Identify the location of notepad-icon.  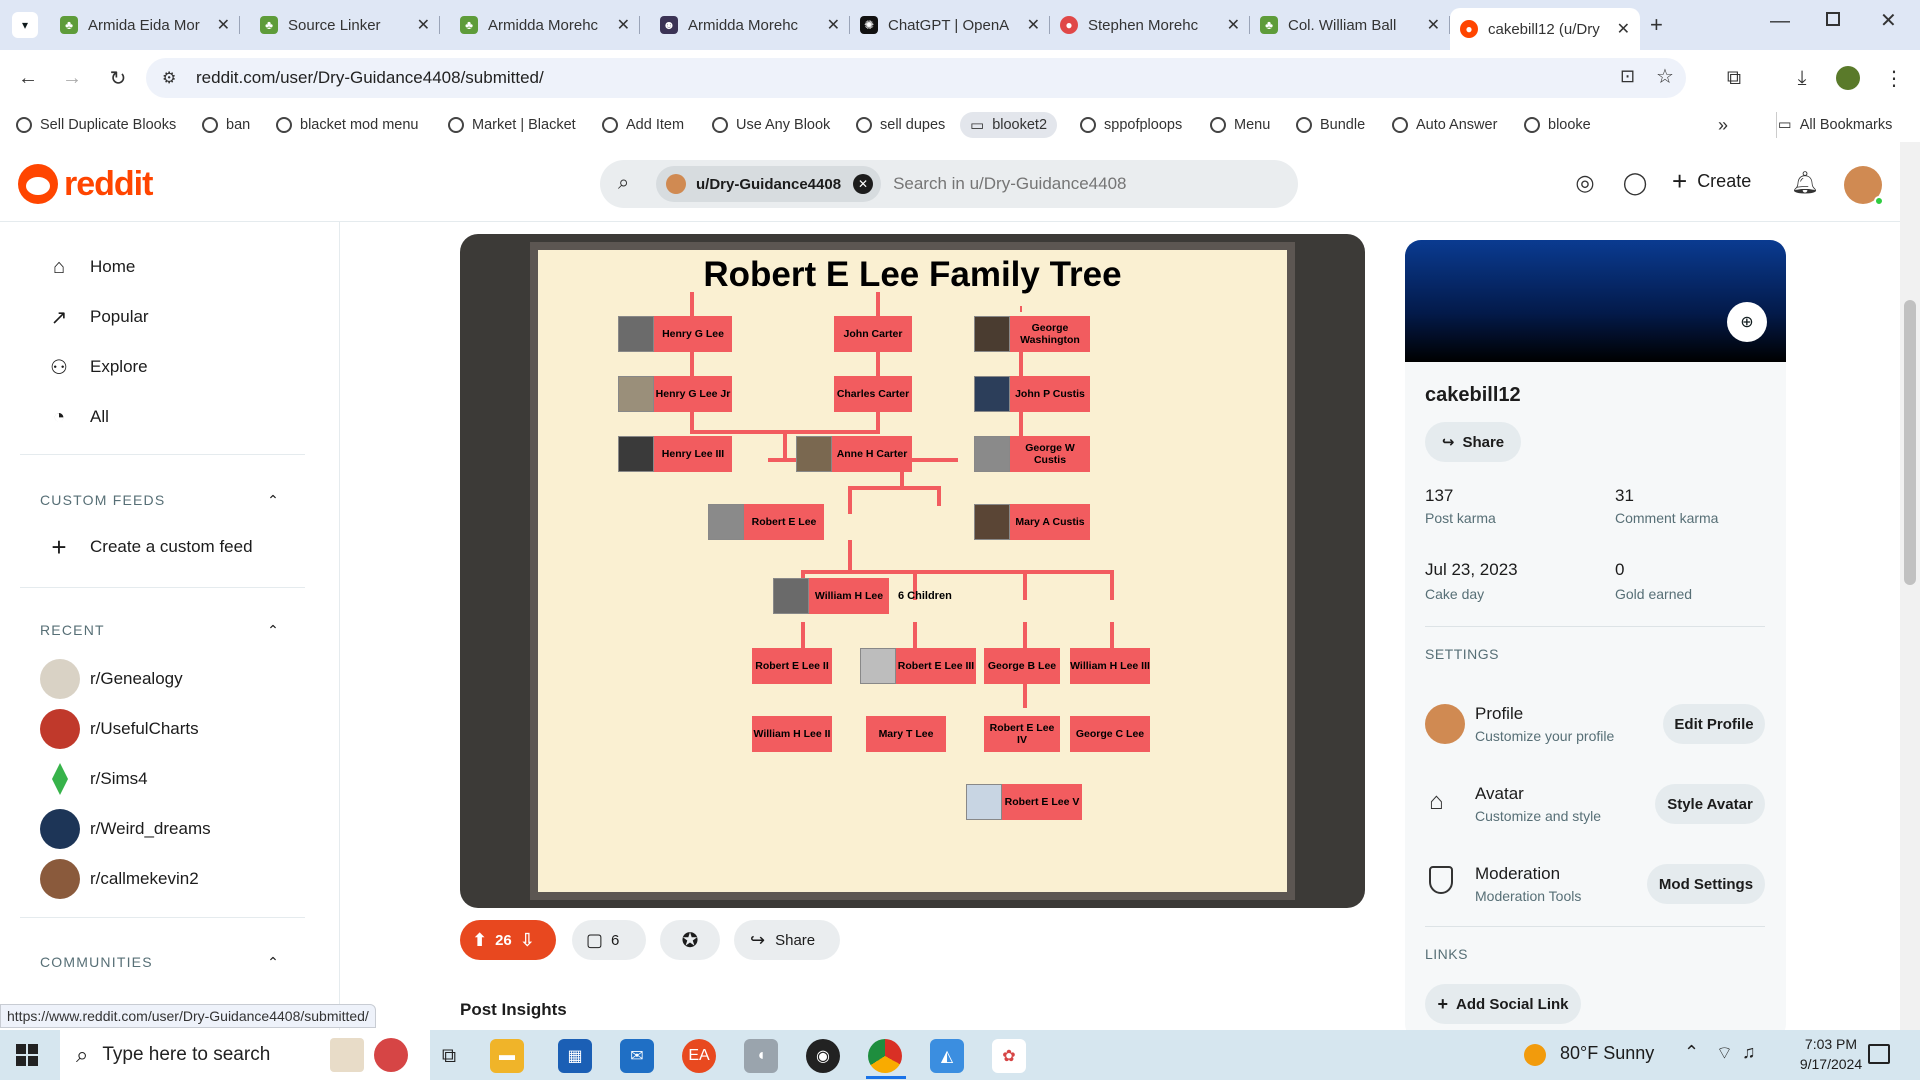
(347, 1055).